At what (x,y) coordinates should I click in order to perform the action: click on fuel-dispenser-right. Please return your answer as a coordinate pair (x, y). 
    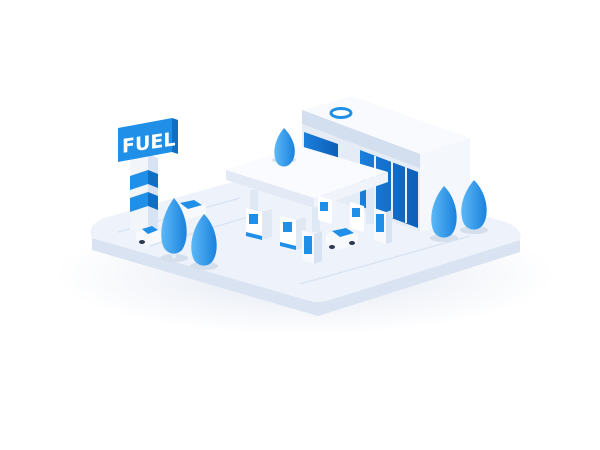
    Looking at the image, I should click on (383, 226).